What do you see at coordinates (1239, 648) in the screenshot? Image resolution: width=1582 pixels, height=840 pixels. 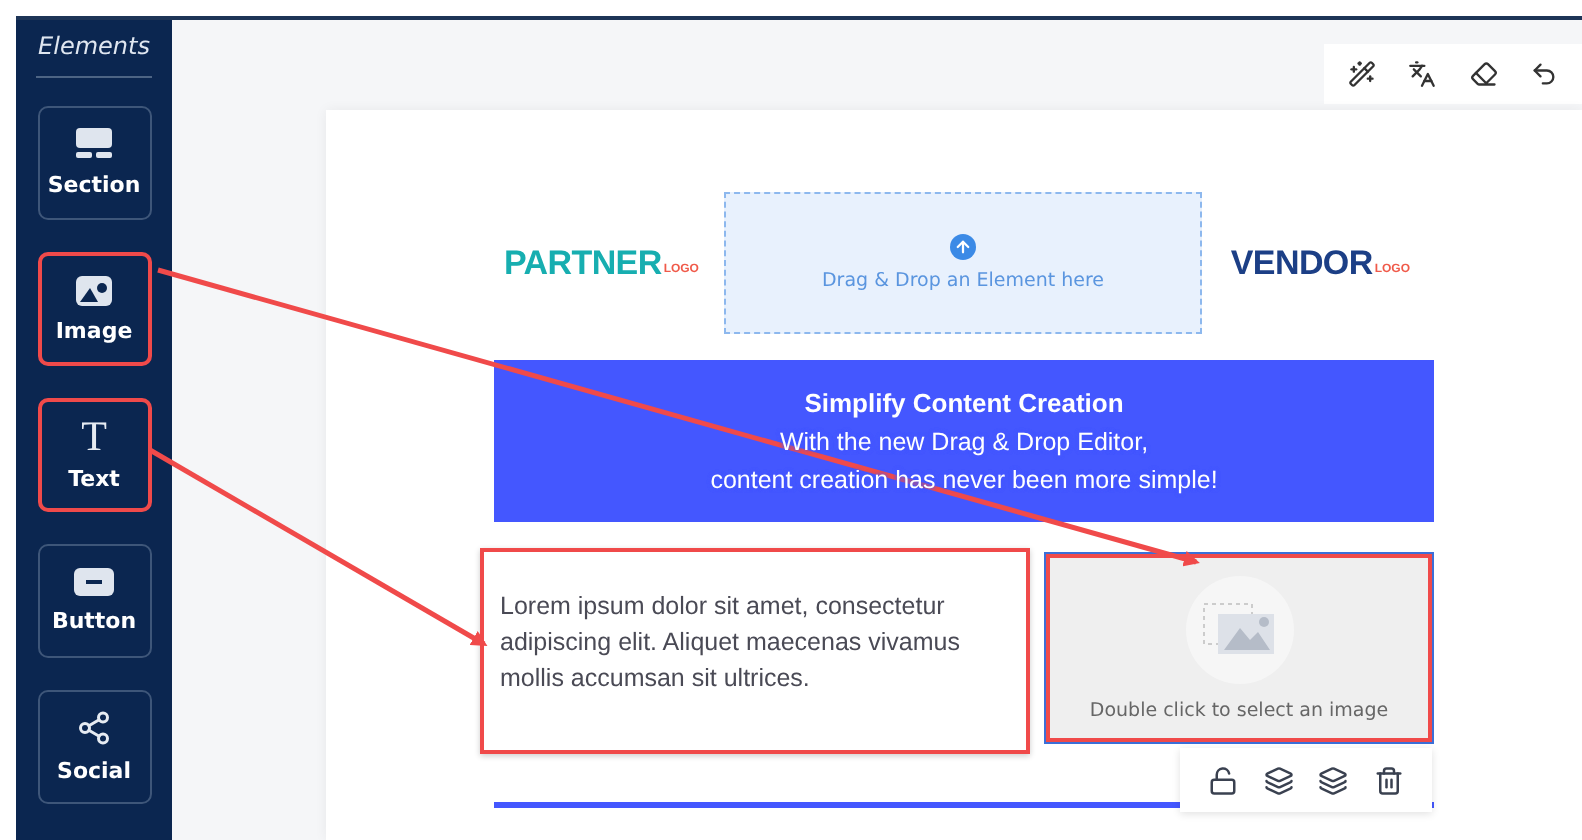 I see `image-block: Double click to select an image` at bounding box center [1239, 648].